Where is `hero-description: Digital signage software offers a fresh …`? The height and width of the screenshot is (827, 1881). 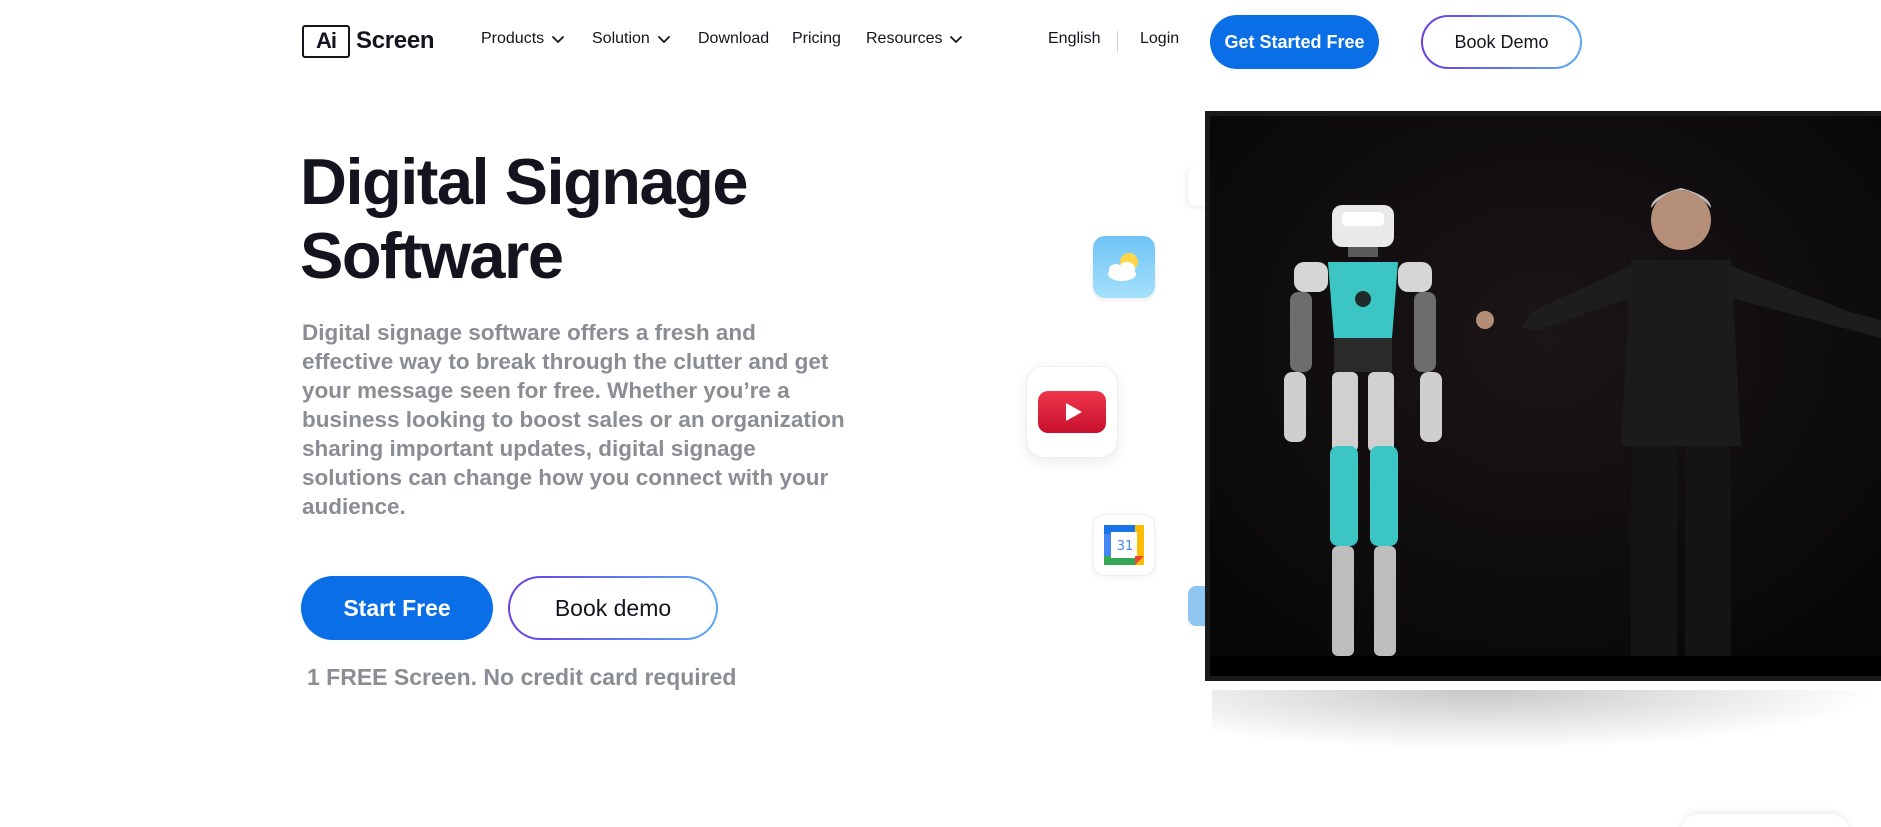 hero-description: Digital signage software offers a fresh … is located at coordinates (573, 419).